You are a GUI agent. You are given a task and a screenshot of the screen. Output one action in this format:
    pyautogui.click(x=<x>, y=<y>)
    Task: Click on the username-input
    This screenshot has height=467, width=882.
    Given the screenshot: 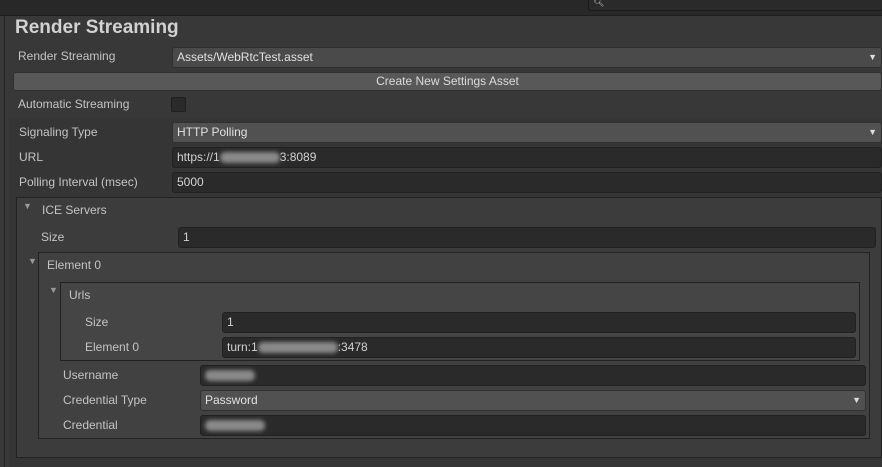 What is the action you would take?
    pyautogui.click(x=533, y=375)
    